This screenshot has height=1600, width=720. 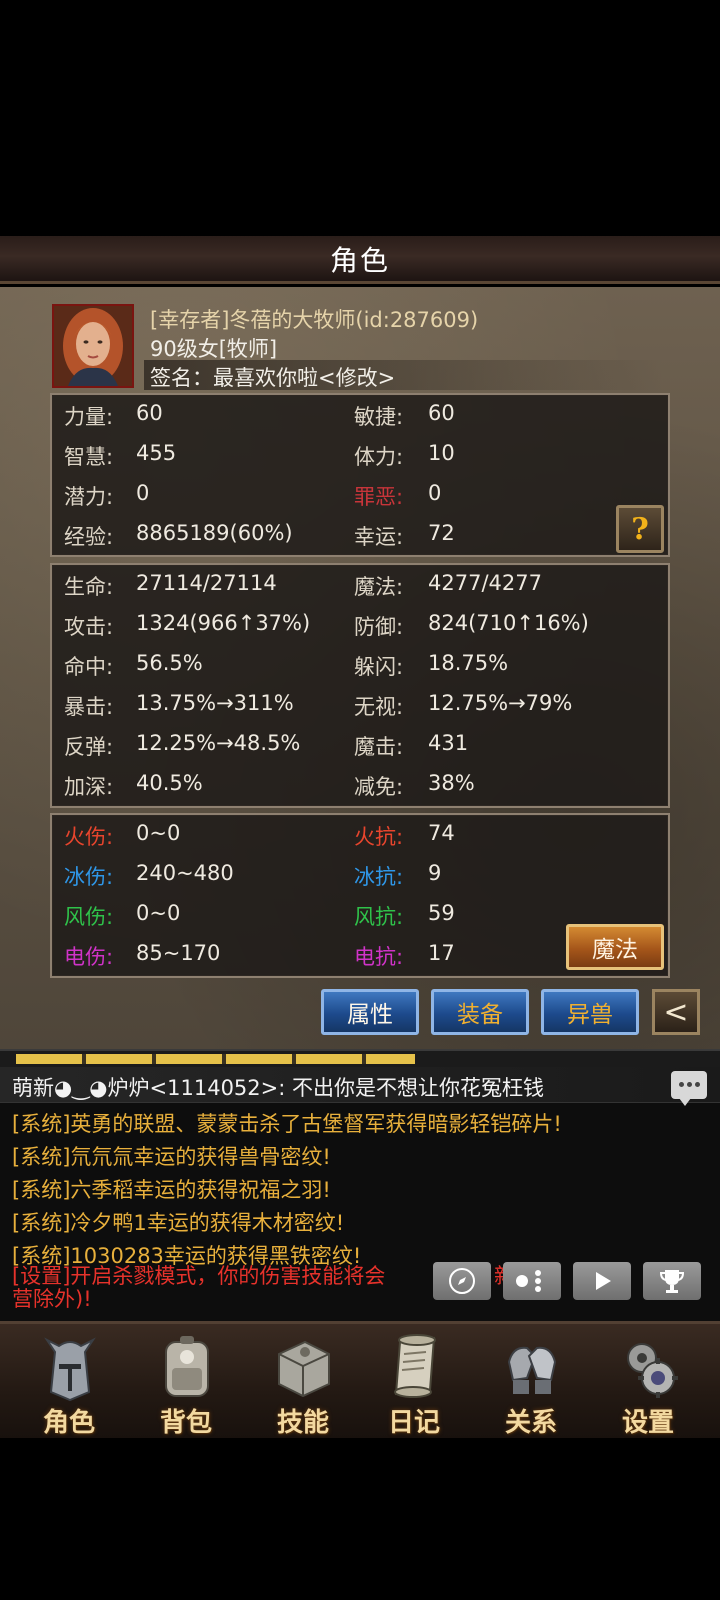 I want to click on nav-item-skills: 技能, so click(x=303, y=1382).